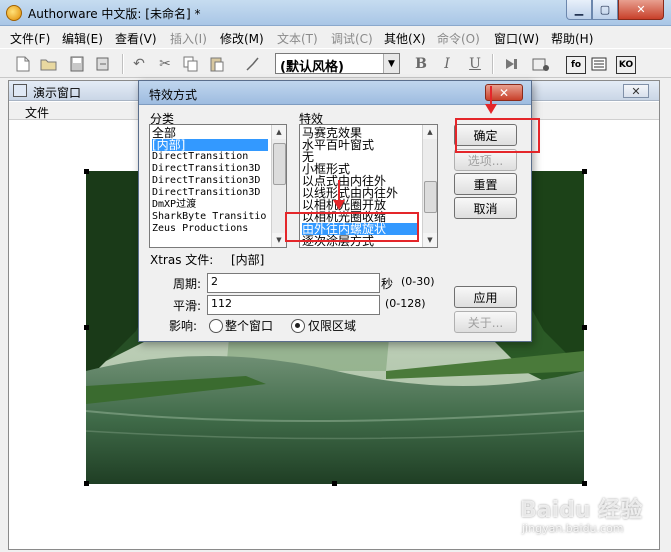 The image size is (671, 552). Describe the element at coordinates (485, 184) in the screenshot. I see `reset-button: 重置` at that location.